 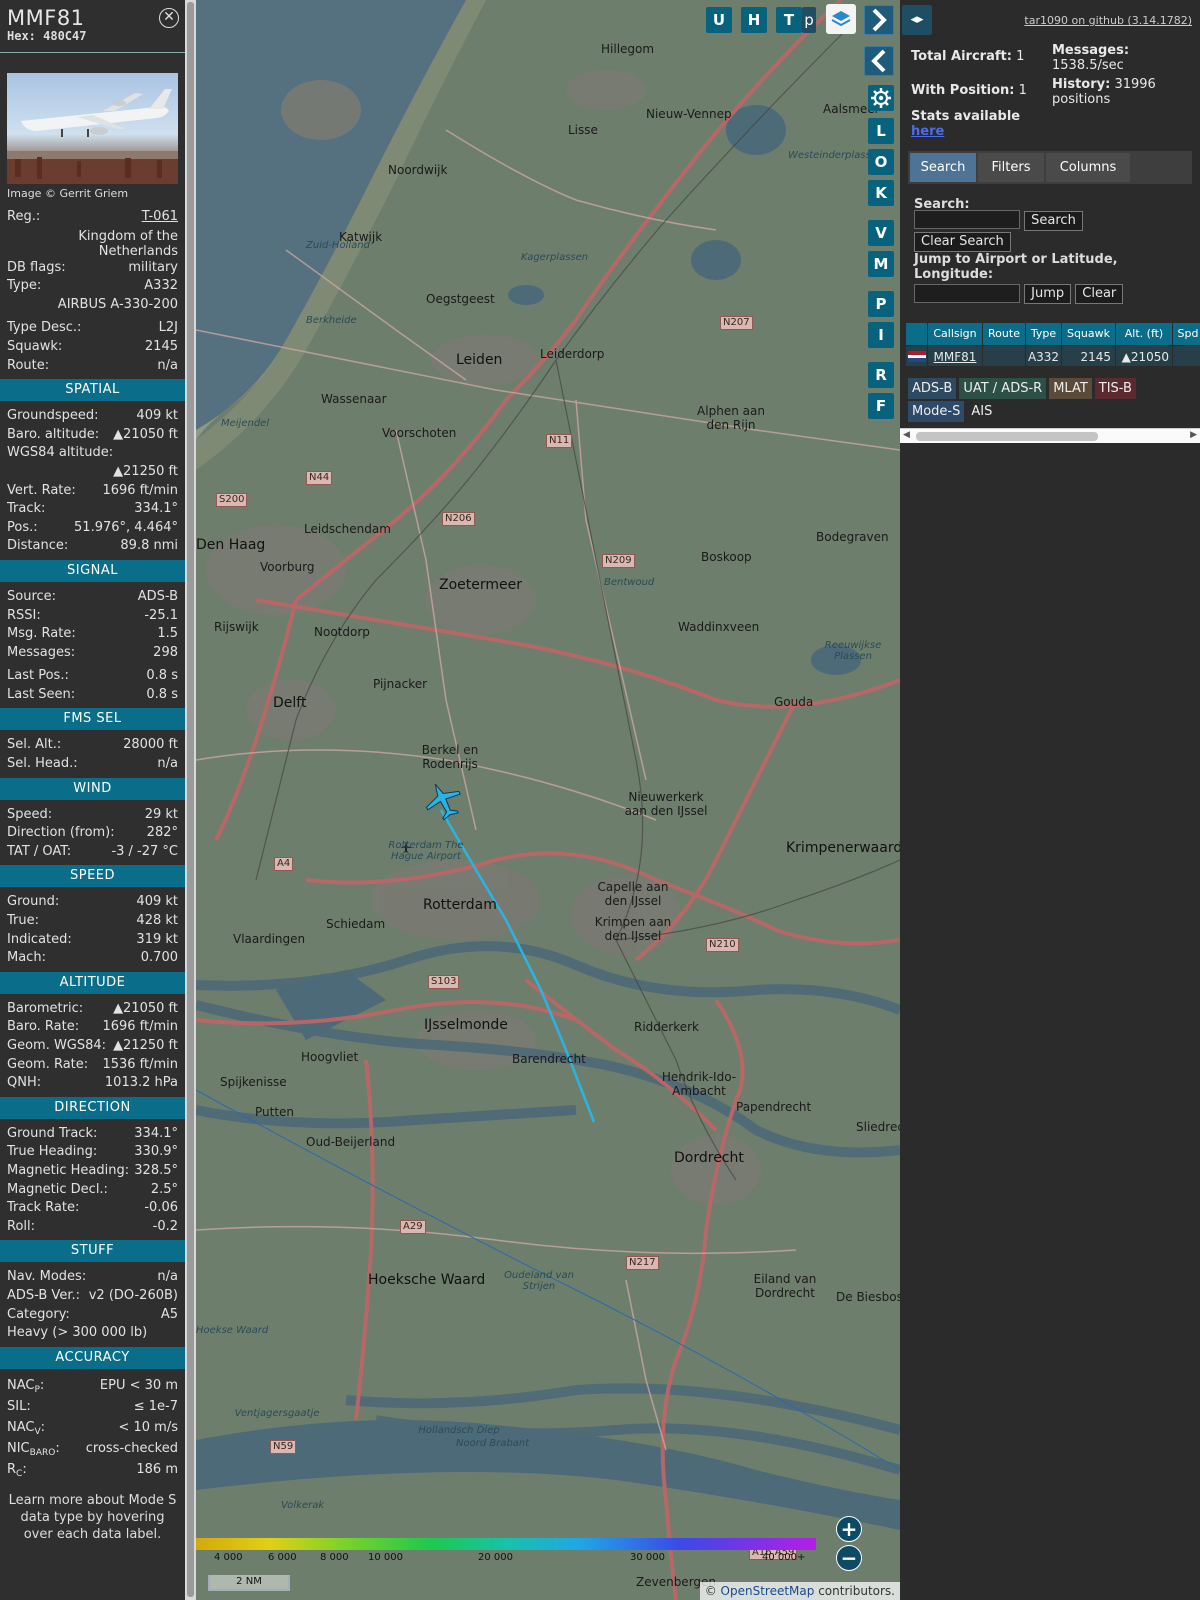 I want to click on gear-icon, so click(x=881, y=98).